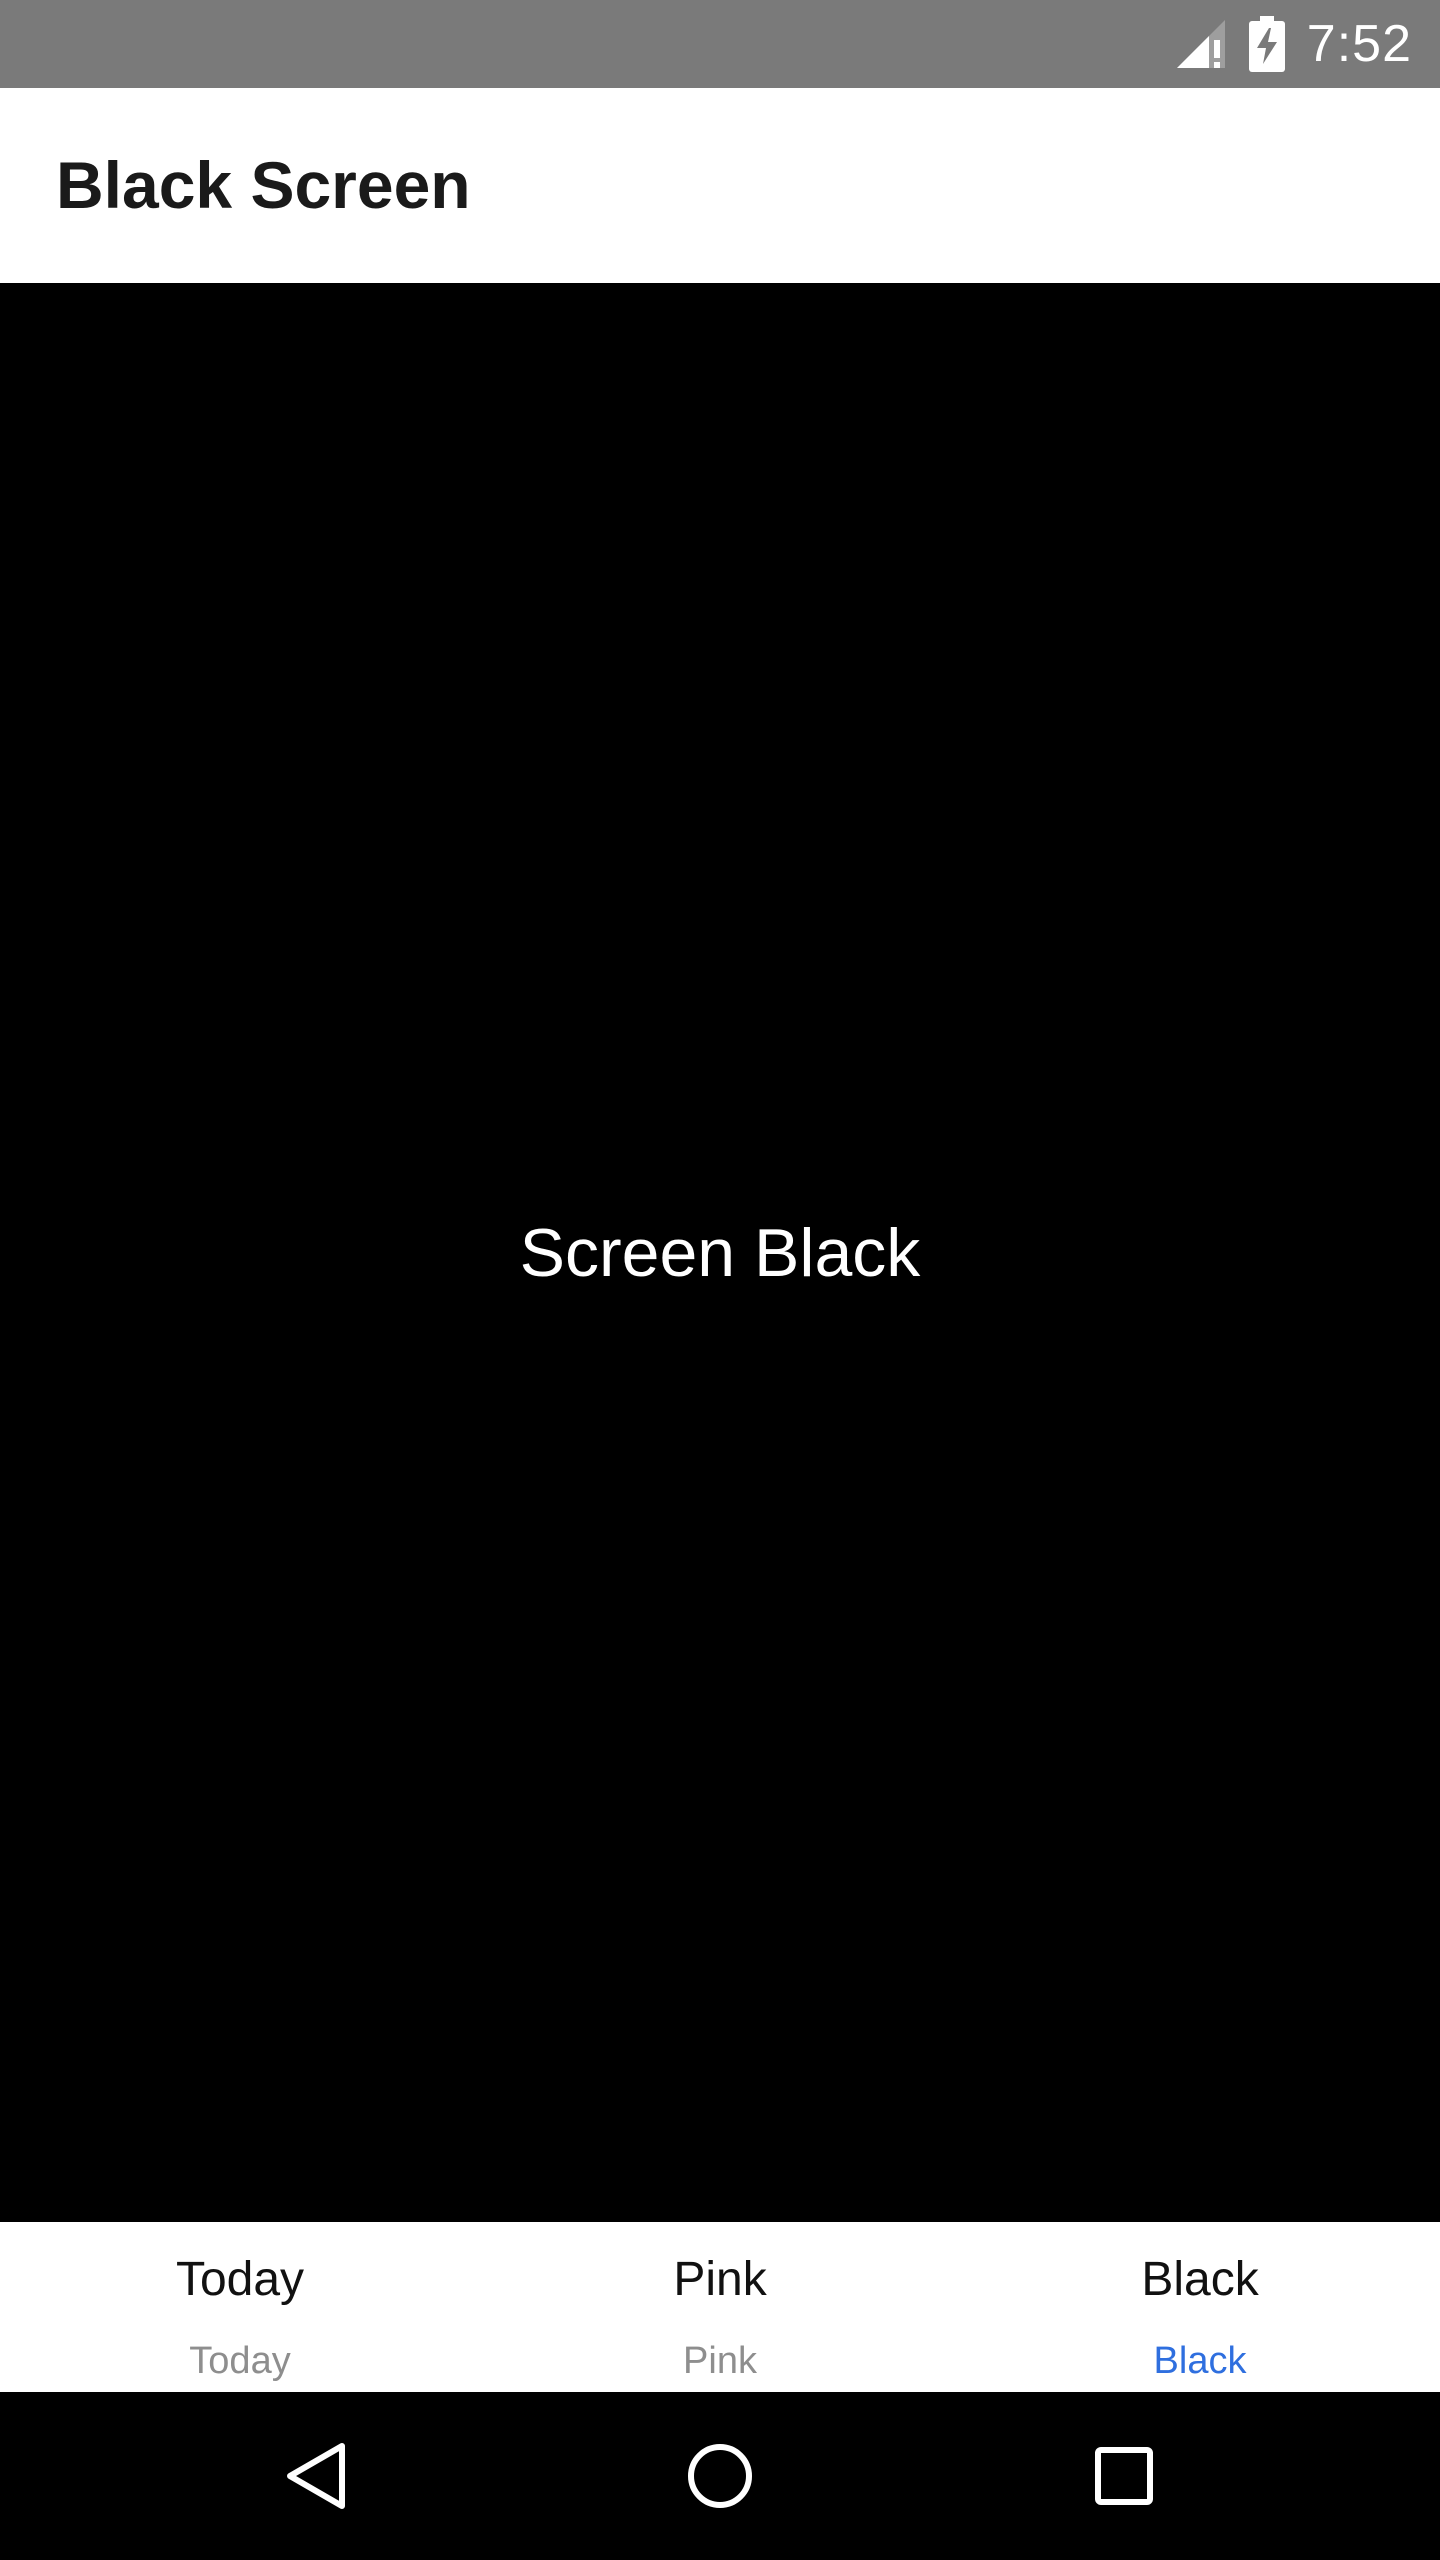  What do you see at coordinates (1200, 2307) in the screenshot?
I see `tab-black: Black Black` at bounding box center [1200, 2307].